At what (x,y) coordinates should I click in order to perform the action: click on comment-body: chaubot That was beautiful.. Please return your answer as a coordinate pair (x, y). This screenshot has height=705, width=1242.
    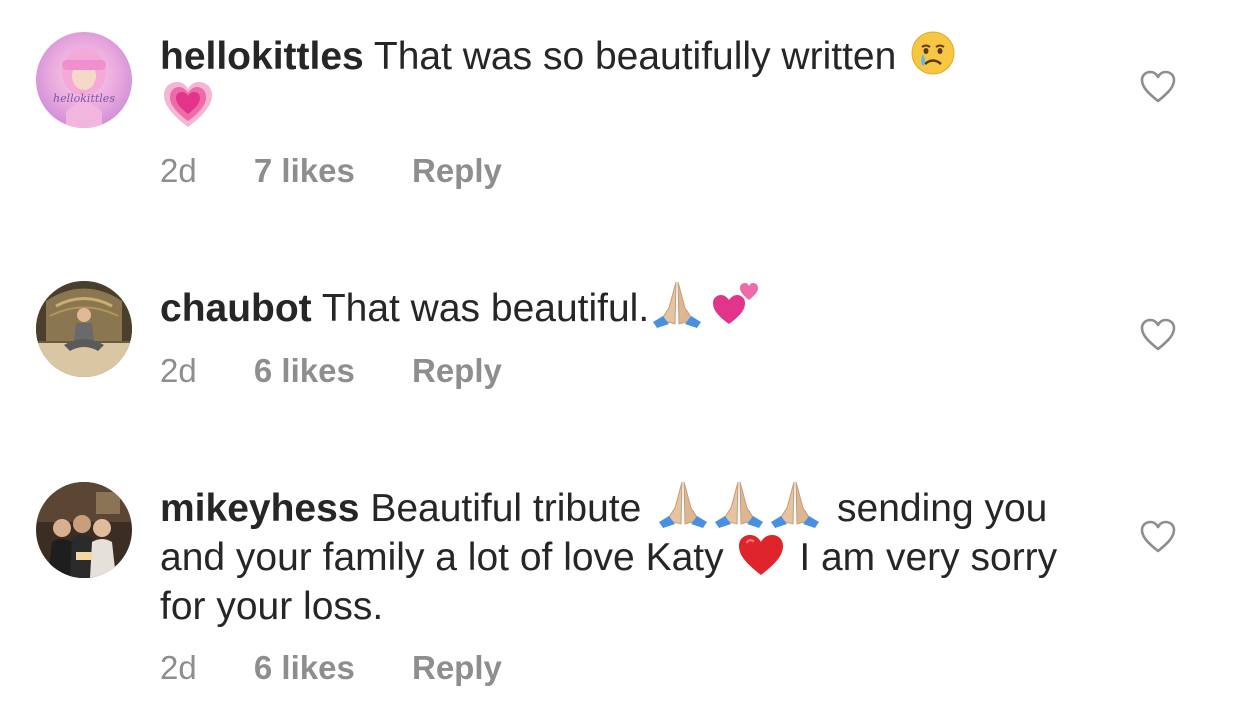
    Looking at the image, I should click on (610, 305).